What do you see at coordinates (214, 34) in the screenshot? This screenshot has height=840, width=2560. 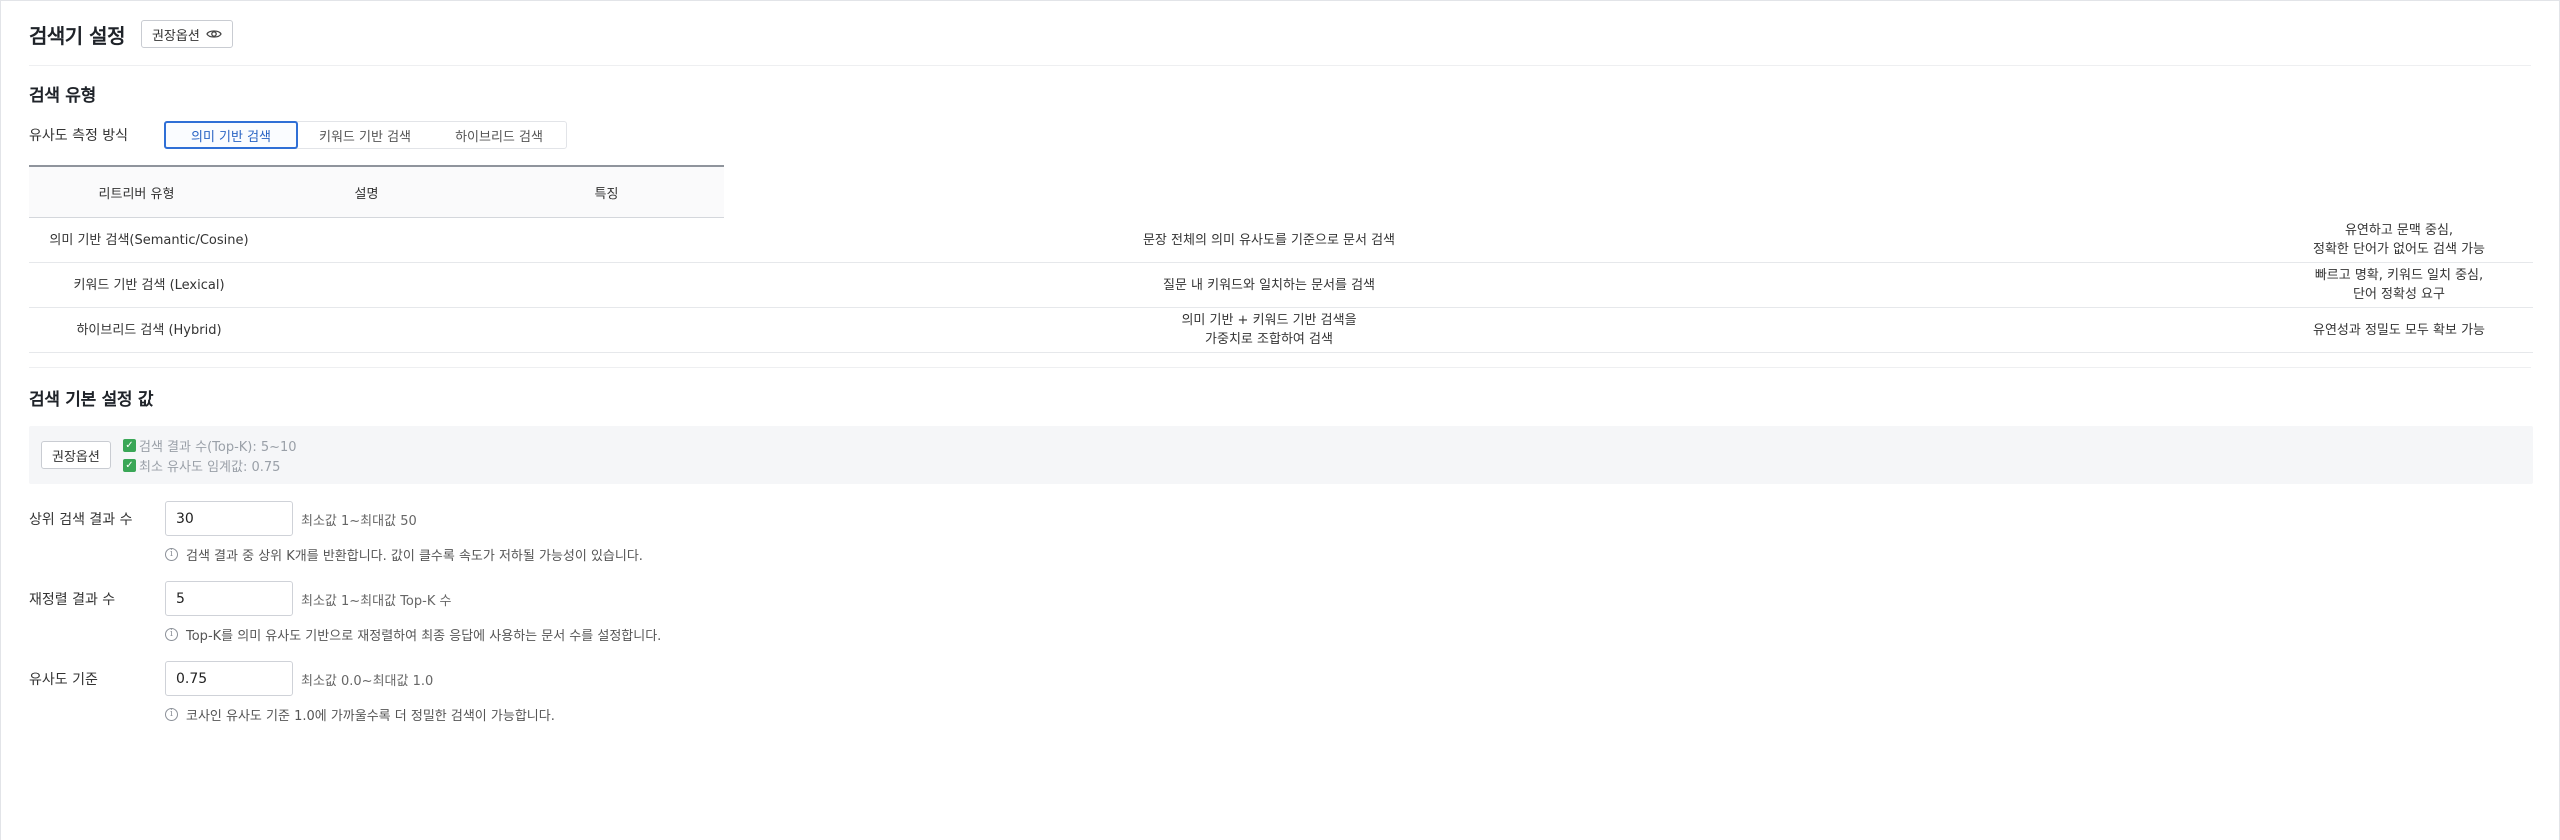 I see `eye-icon` at bounding box center [214, 34].